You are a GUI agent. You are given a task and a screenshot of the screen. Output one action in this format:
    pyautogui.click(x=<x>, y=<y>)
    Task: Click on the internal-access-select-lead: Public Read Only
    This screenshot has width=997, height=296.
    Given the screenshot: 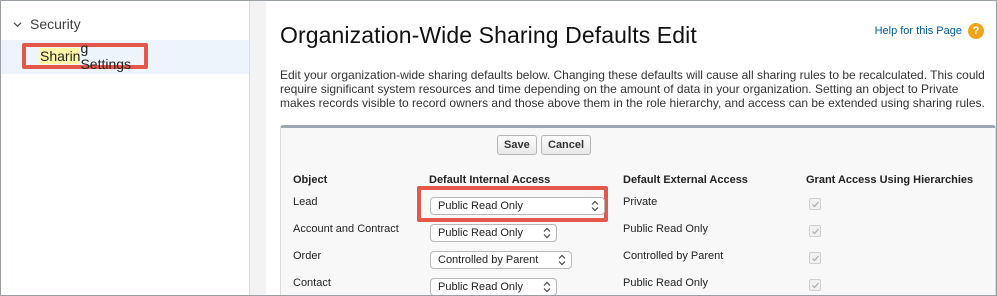 What is the action you would take?
    pyautogui.click(x=517, y=206)
    